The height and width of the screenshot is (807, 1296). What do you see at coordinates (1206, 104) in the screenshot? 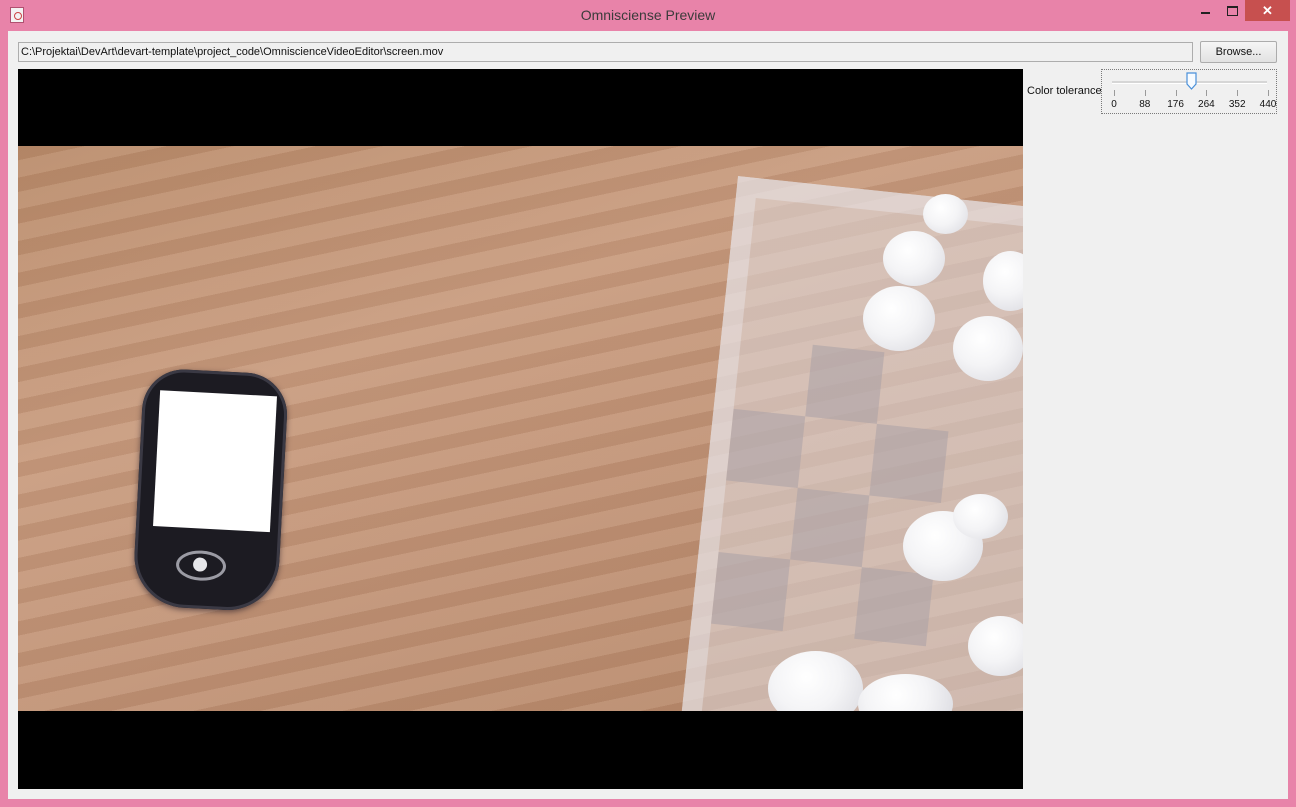
I see `slider-tick-label: 264` at bounding box center [1206, 104].